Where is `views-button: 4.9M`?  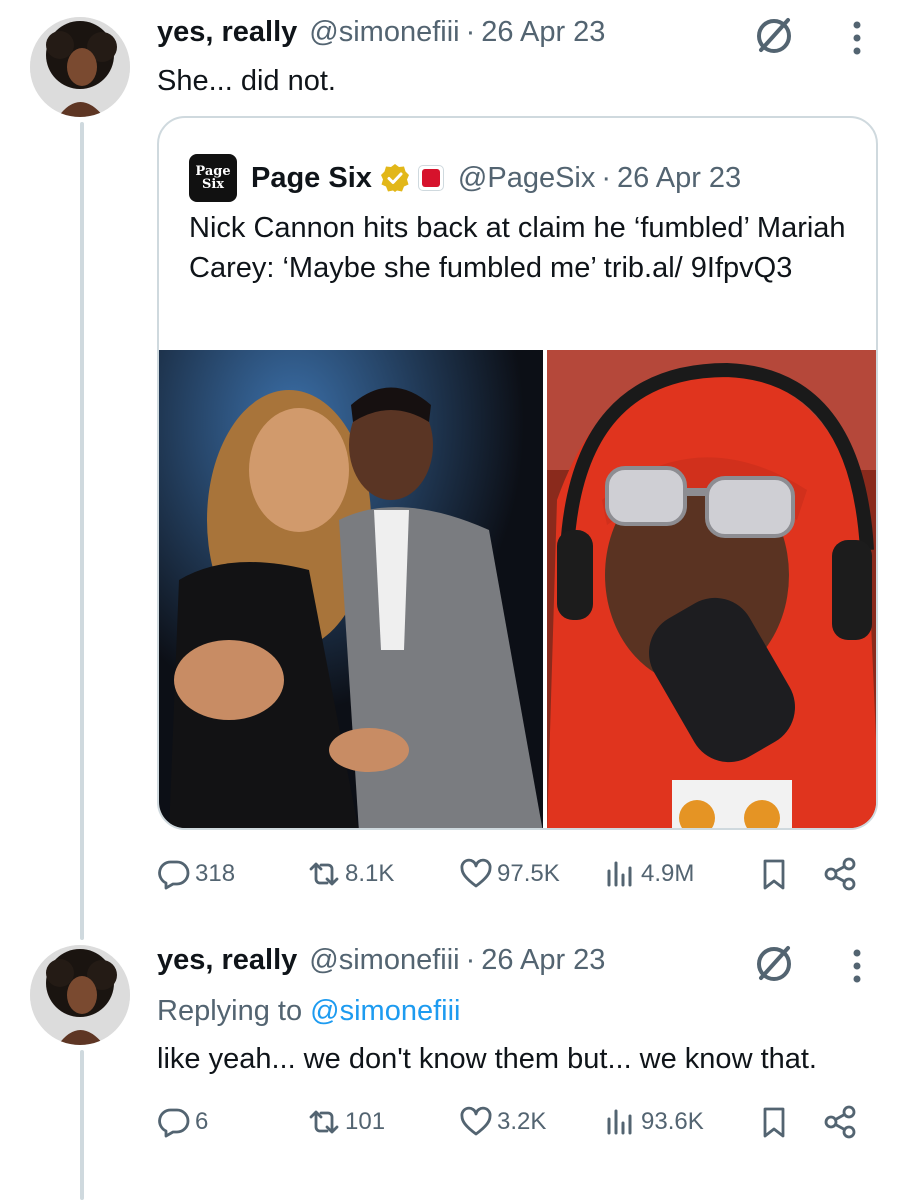 views-button: 4.9M is located at coordinates (648, 874).